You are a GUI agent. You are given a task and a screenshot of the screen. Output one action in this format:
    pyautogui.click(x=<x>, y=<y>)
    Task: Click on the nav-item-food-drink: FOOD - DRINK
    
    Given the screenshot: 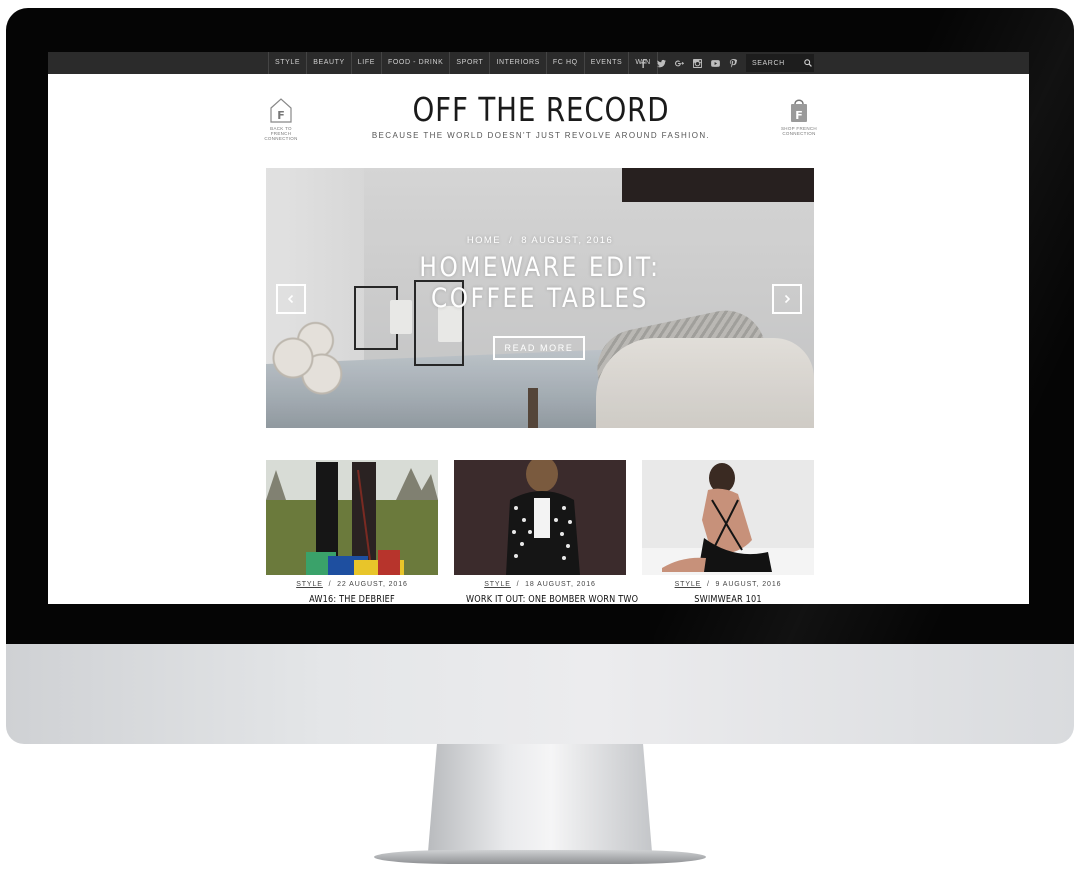 What is the action you would take?
    pyautogui.click(x=414, y=63)
    